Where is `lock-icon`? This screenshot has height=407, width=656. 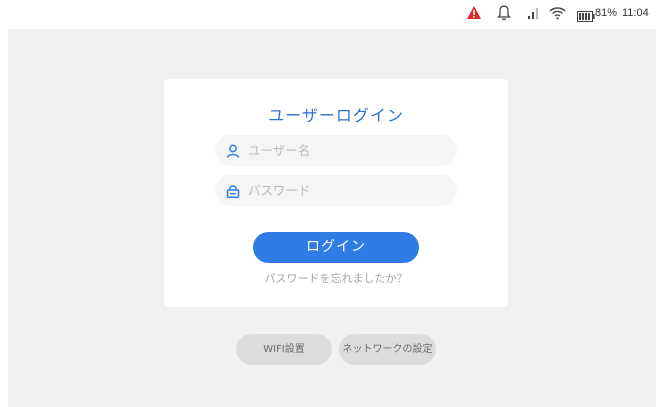
lock-icon is located at coordinates (233, 190).